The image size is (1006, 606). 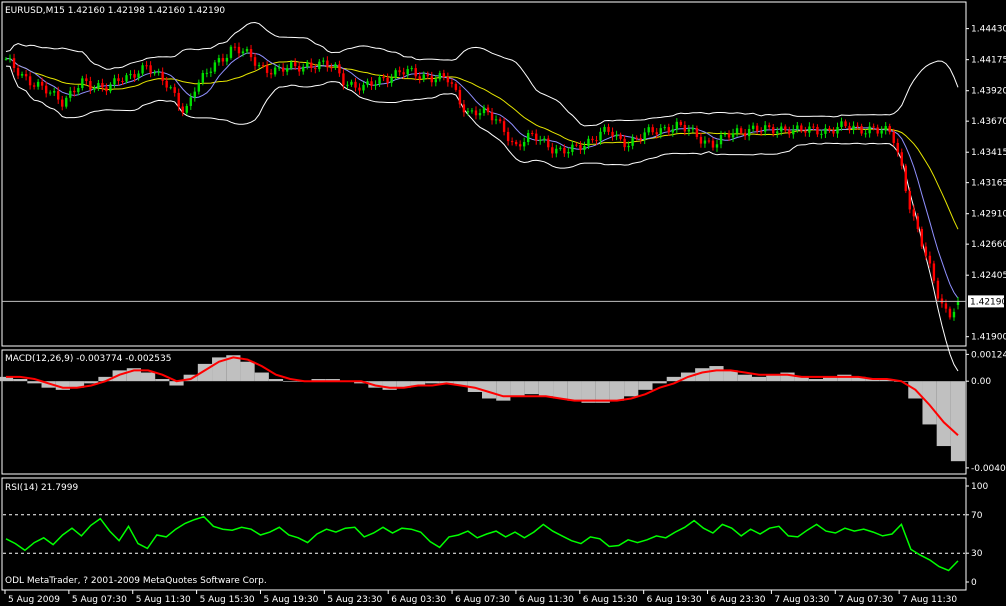 I want to click on time-tick-label: 5 Aug 19:30, so click(x=290, y=600).